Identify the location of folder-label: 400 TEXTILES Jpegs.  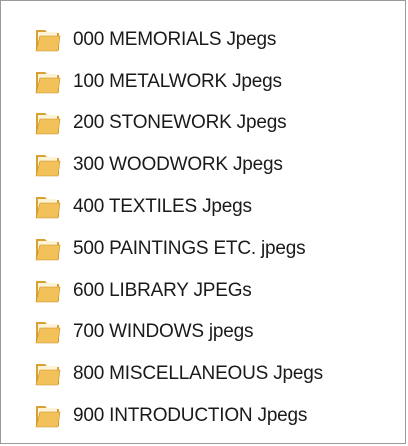
(162, 207).